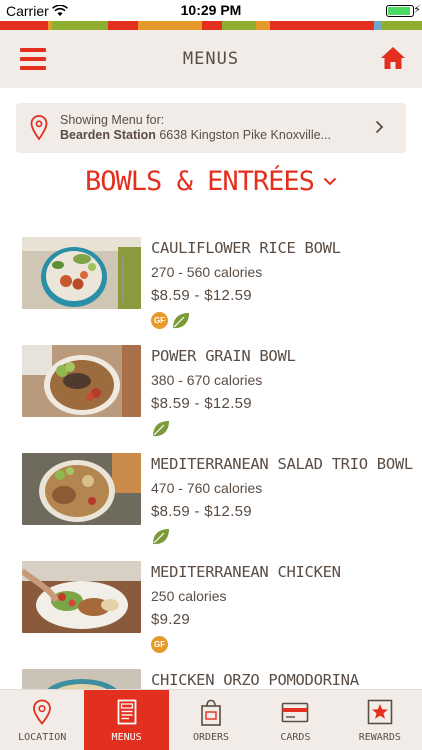 The height and width of the screenshot is (750, 422). I want to click on tab-label: REWARDS, so click(379, 737).